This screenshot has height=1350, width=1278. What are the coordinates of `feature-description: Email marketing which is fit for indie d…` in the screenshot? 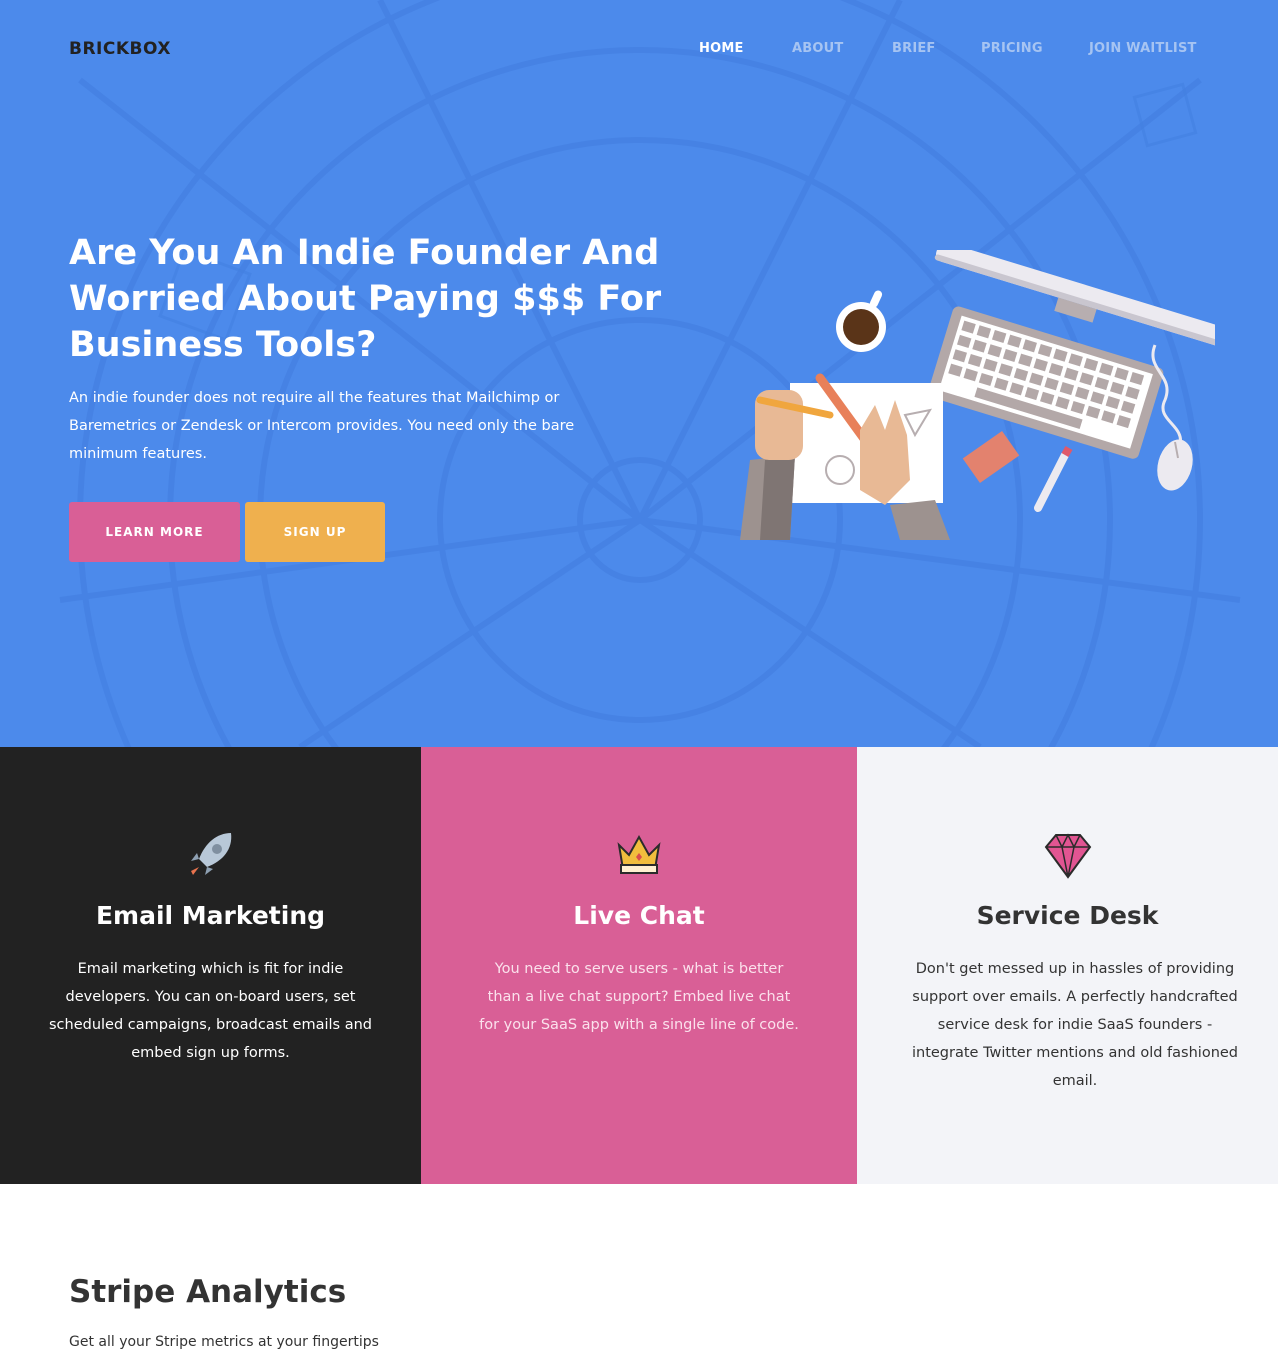 It's located at (210, 1011).